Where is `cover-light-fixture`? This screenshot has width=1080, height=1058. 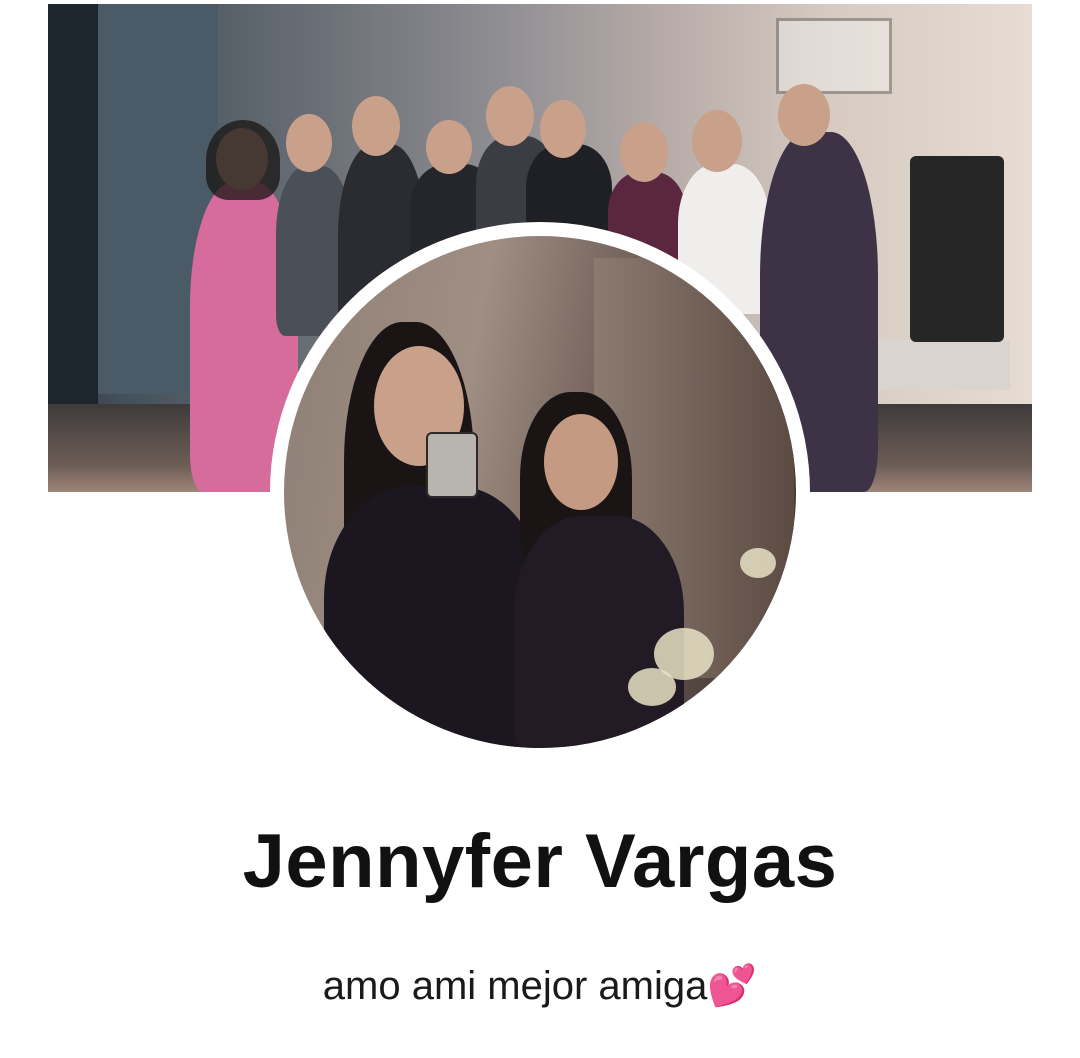
cover-light-fixture is located at coordinates (834, 56).